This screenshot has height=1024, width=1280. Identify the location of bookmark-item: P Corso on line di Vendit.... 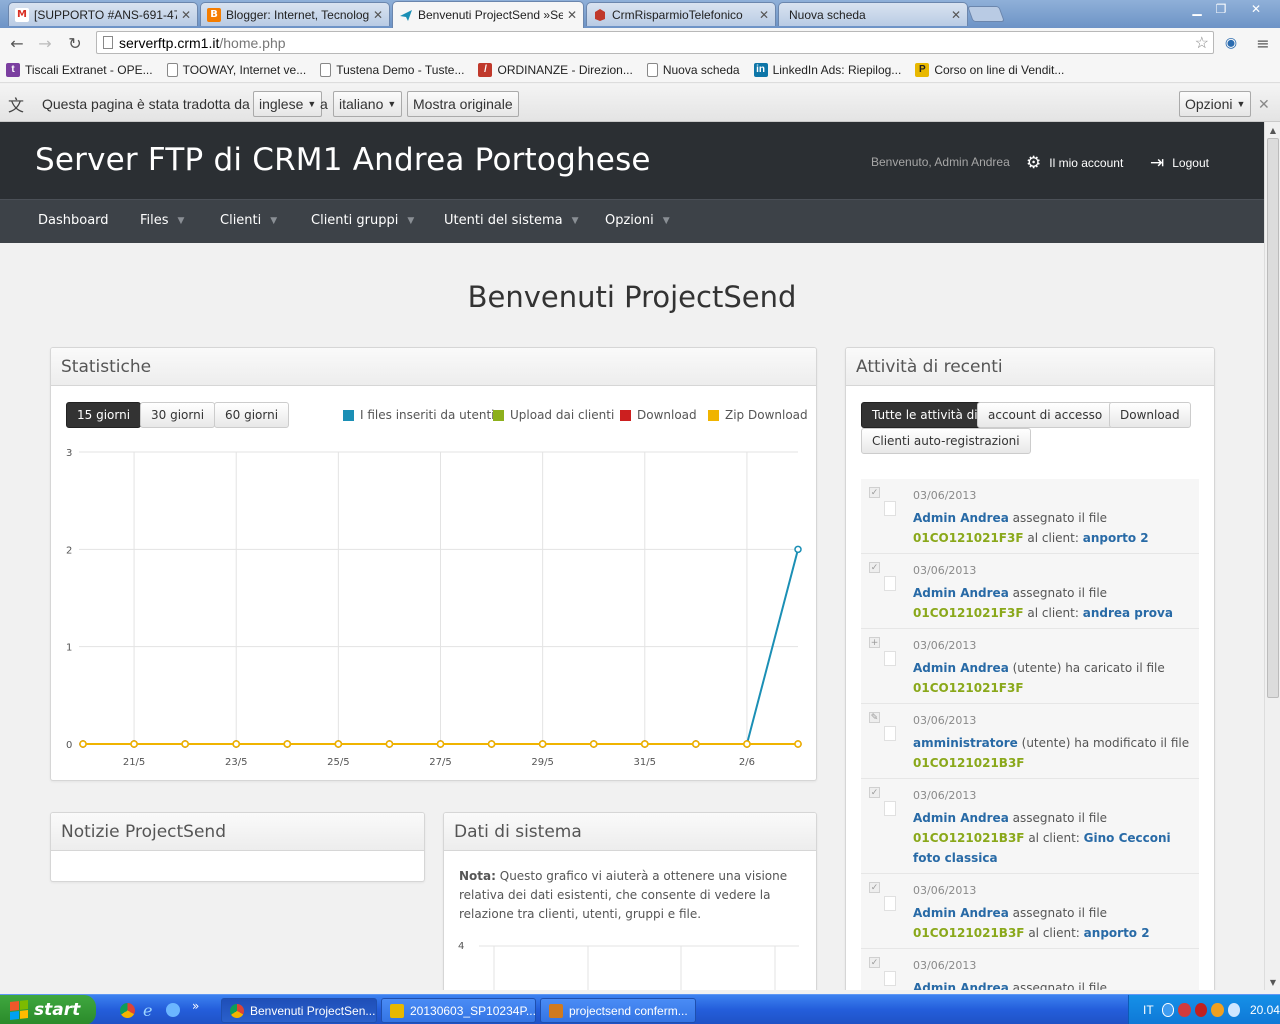
(989, 69).